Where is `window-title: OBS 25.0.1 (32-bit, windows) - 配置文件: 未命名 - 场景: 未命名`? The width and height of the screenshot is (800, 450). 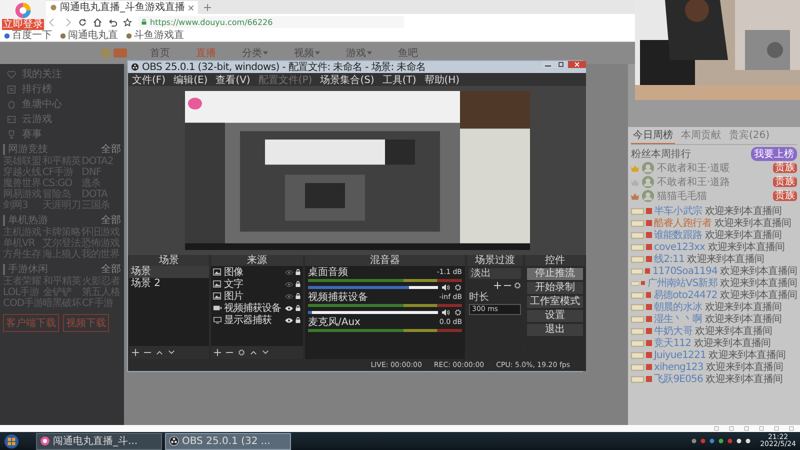
window-title: OBS 25.0.1 (32-bit, windows) - 配置文件: 未命名 - 场景: 未命名 is located at coordinates (284, 67).